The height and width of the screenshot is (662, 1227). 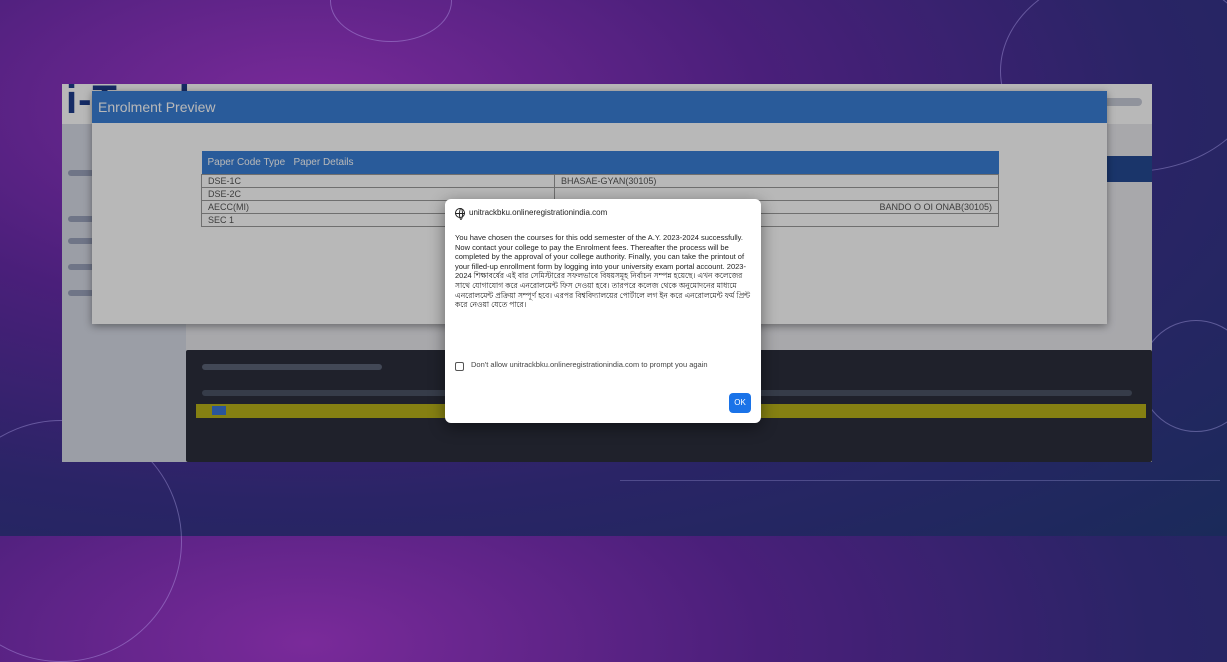 I want to click on background-ring-top, so click(x=391, y=21).